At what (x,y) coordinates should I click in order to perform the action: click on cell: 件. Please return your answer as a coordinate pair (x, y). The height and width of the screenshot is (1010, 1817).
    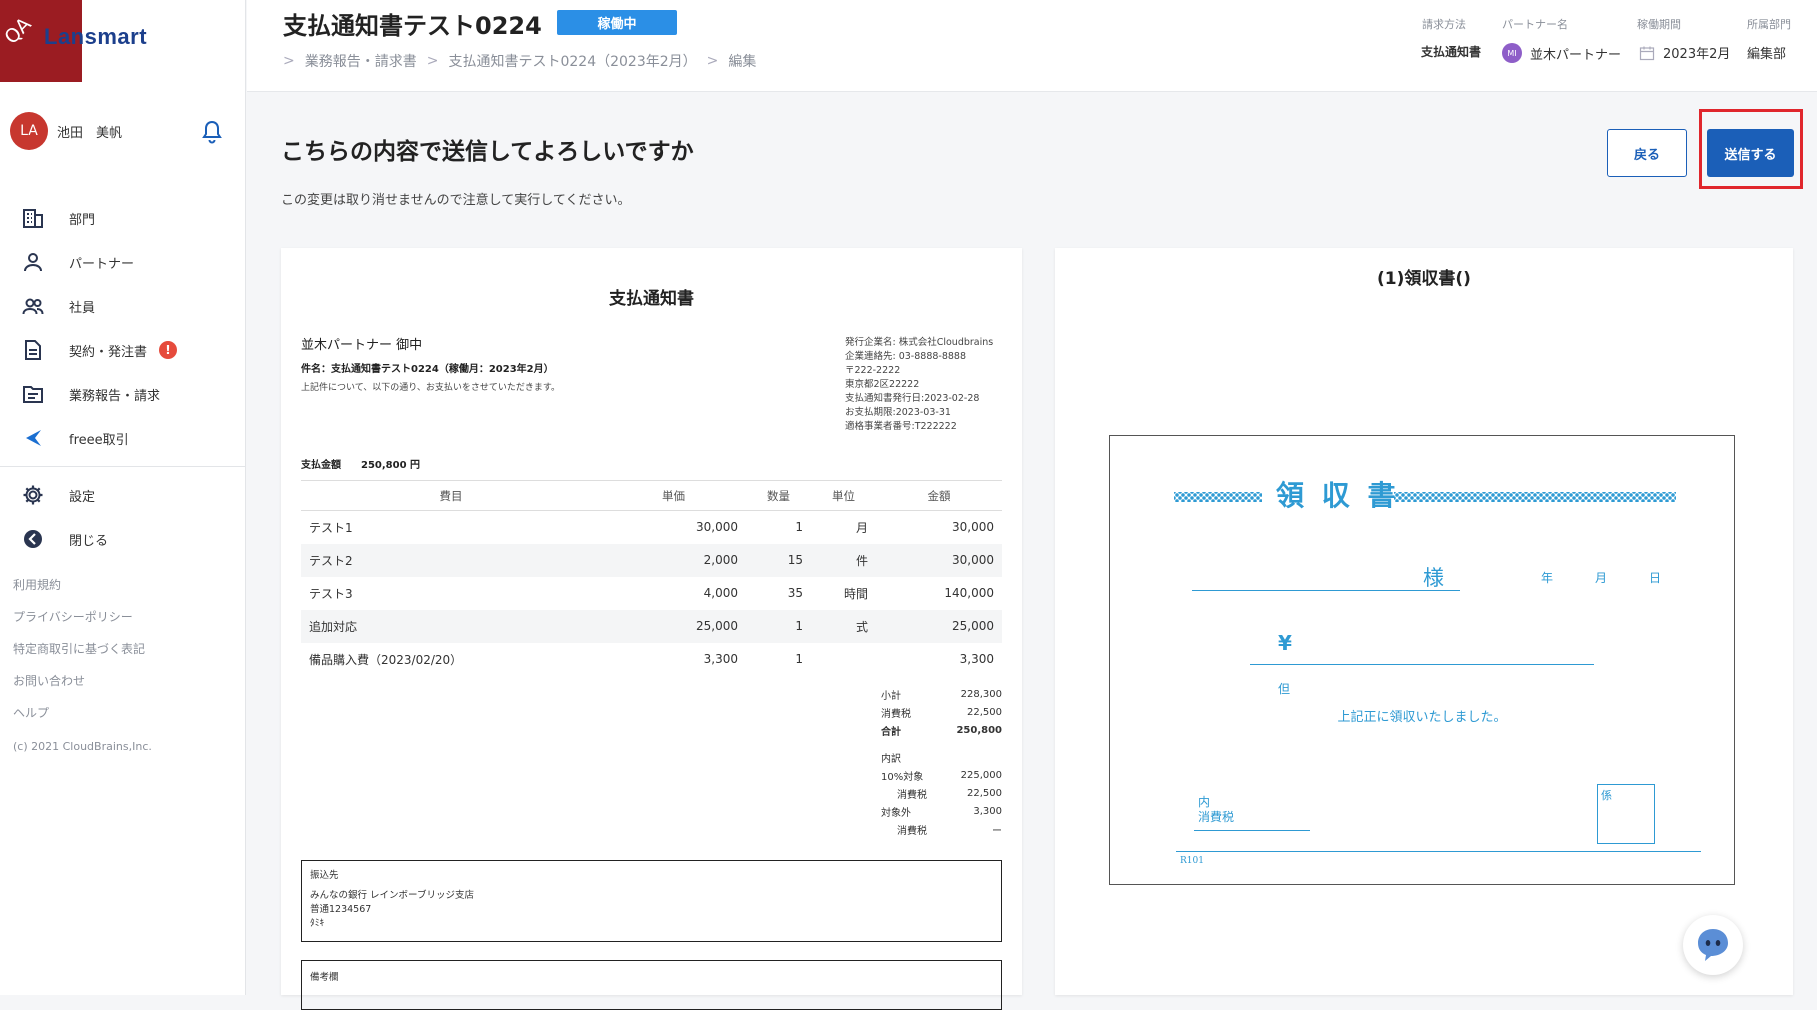
    Looking at the image, I should click on (843, 560).